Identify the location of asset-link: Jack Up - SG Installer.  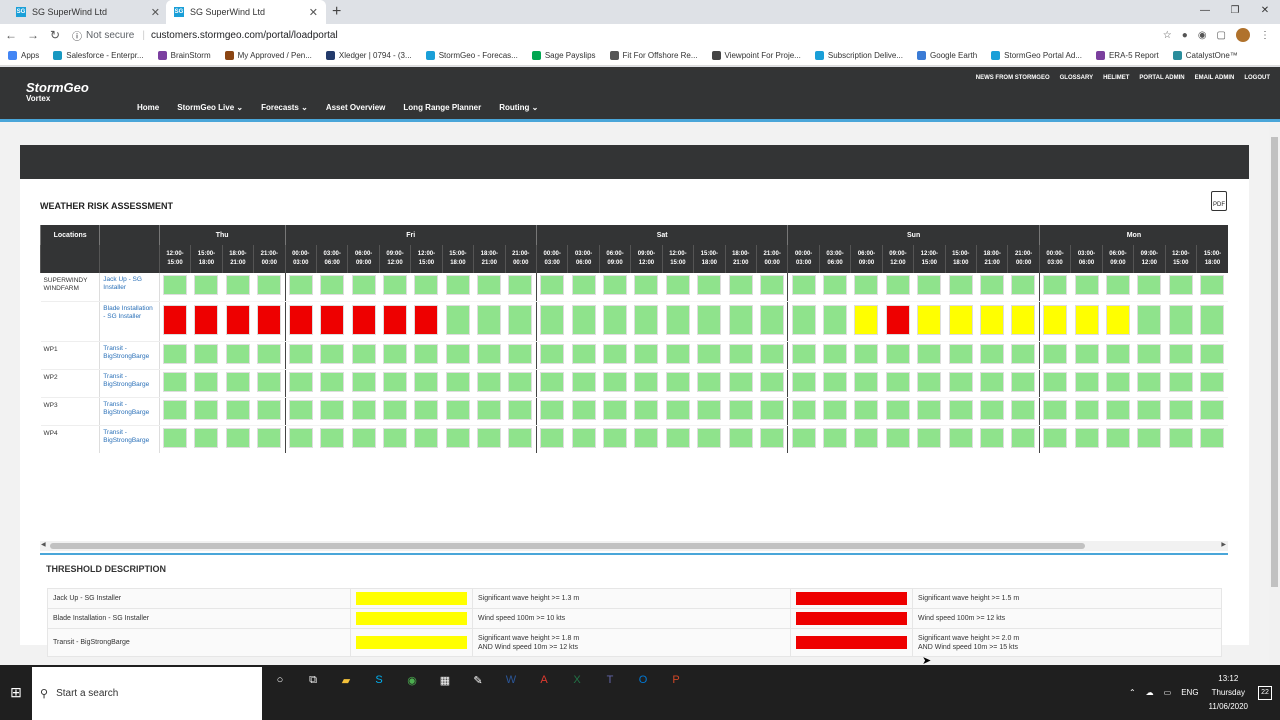
(129, 287).